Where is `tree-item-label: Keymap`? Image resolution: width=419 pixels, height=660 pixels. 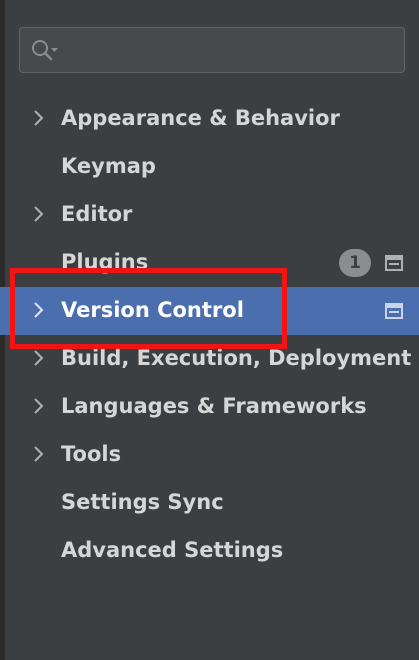 tree-item-label: Keymap is located at coordinates (108, 166).